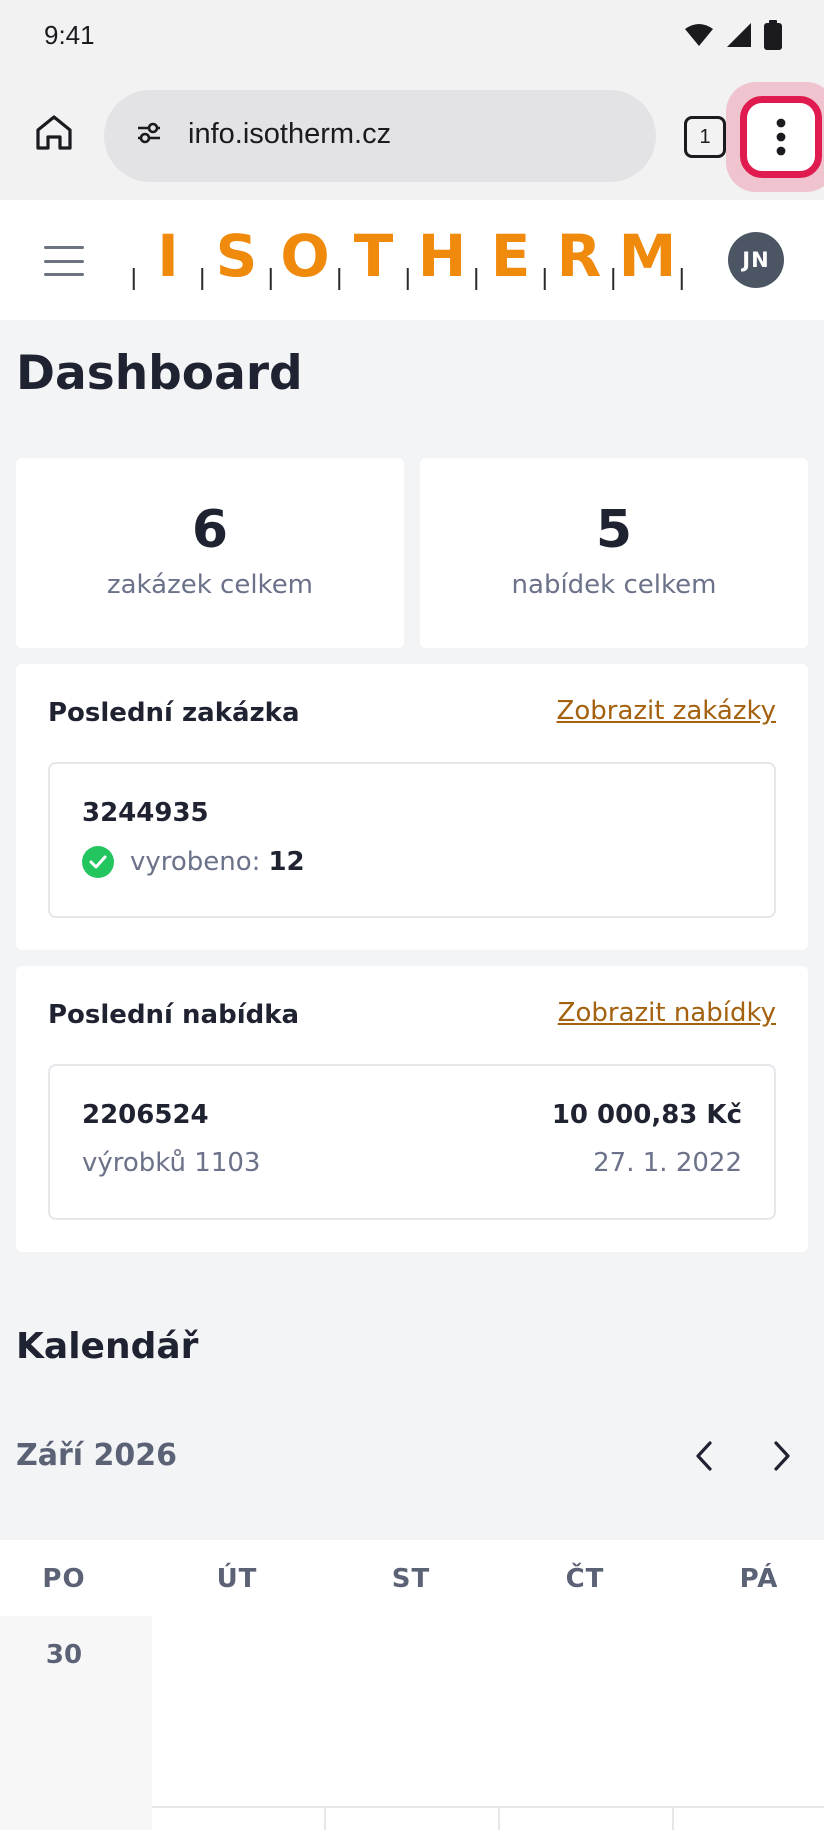 The image size is (824, 1830). Describe the element at coordinates (168, 256) in the screenshot. I see `logo-letter: I` at that location.